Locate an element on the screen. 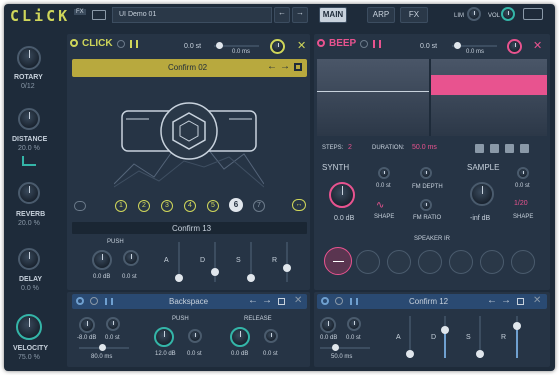 This screenshot has width=559, height=375. click-piano-icon is located at coordinates (134, 44).